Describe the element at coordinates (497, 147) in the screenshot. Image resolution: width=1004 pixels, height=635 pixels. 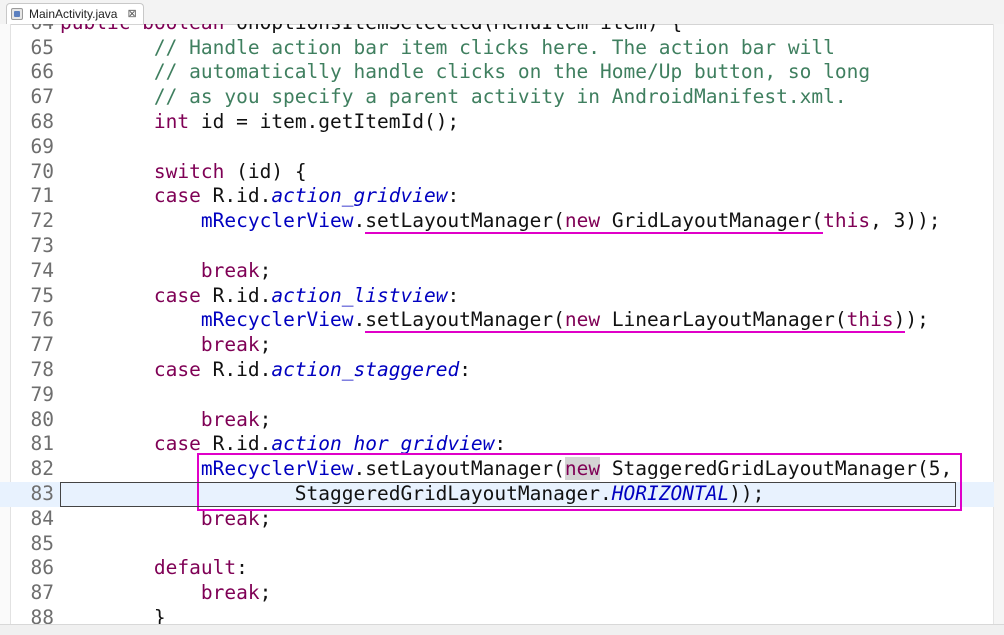
I see `code-line: 69` at that location.